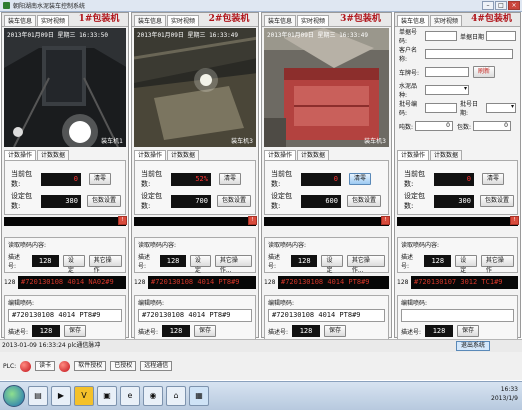 This screenshot has width=522, height=410. Describe the element at coordinates (441, 36) in the screenshot. I see `card-no-input` at that location.